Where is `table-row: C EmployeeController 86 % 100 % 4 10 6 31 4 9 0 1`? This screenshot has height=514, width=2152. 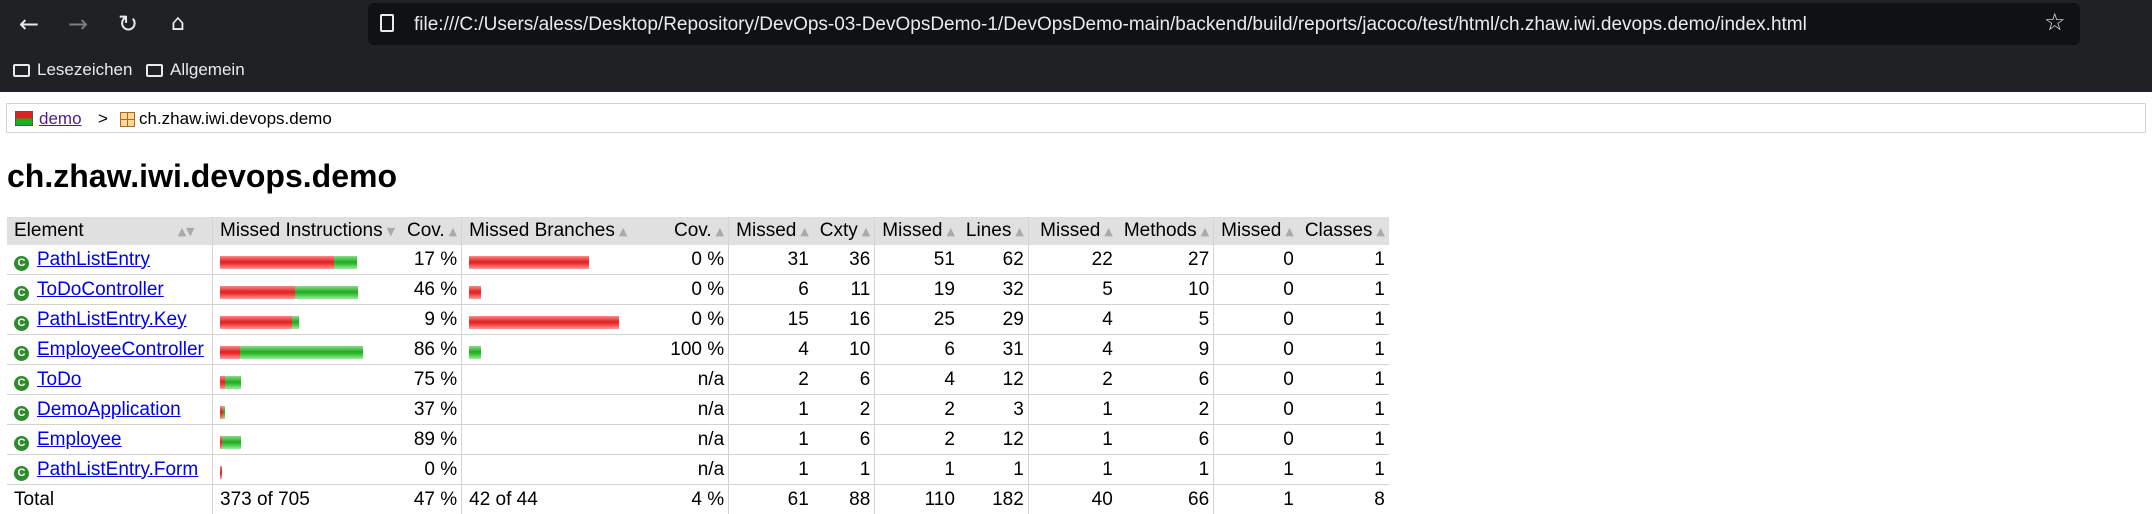
table-row: C EmployeeController 86 % 100 % 4 10 6 31 4 9 0 1 is located at coordinates (698, 349).